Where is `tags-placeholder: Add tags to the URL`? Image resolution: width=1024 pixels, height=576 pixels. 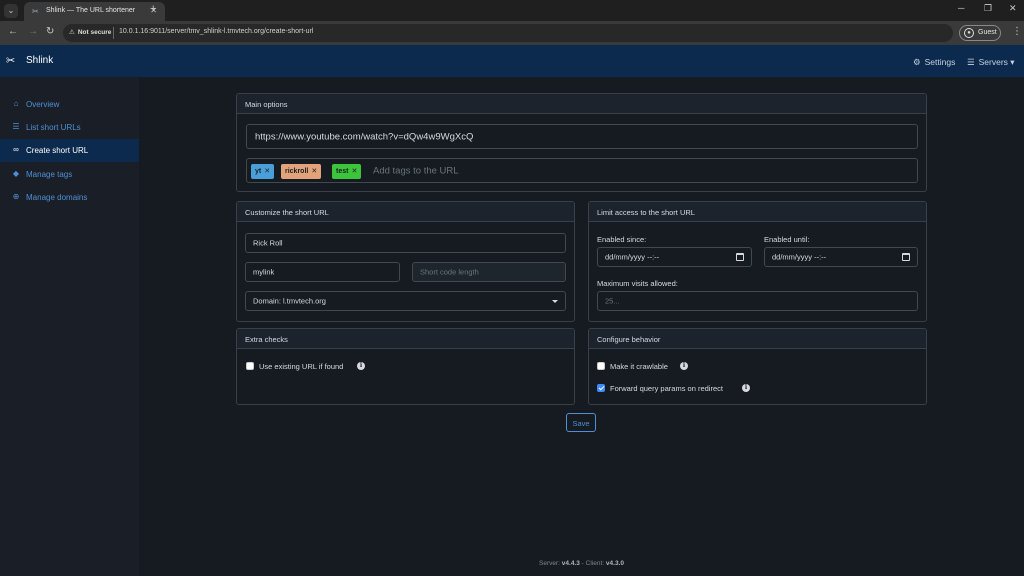 tags-placeholder: Add tags to the URL is located at coordinates (416, 170).